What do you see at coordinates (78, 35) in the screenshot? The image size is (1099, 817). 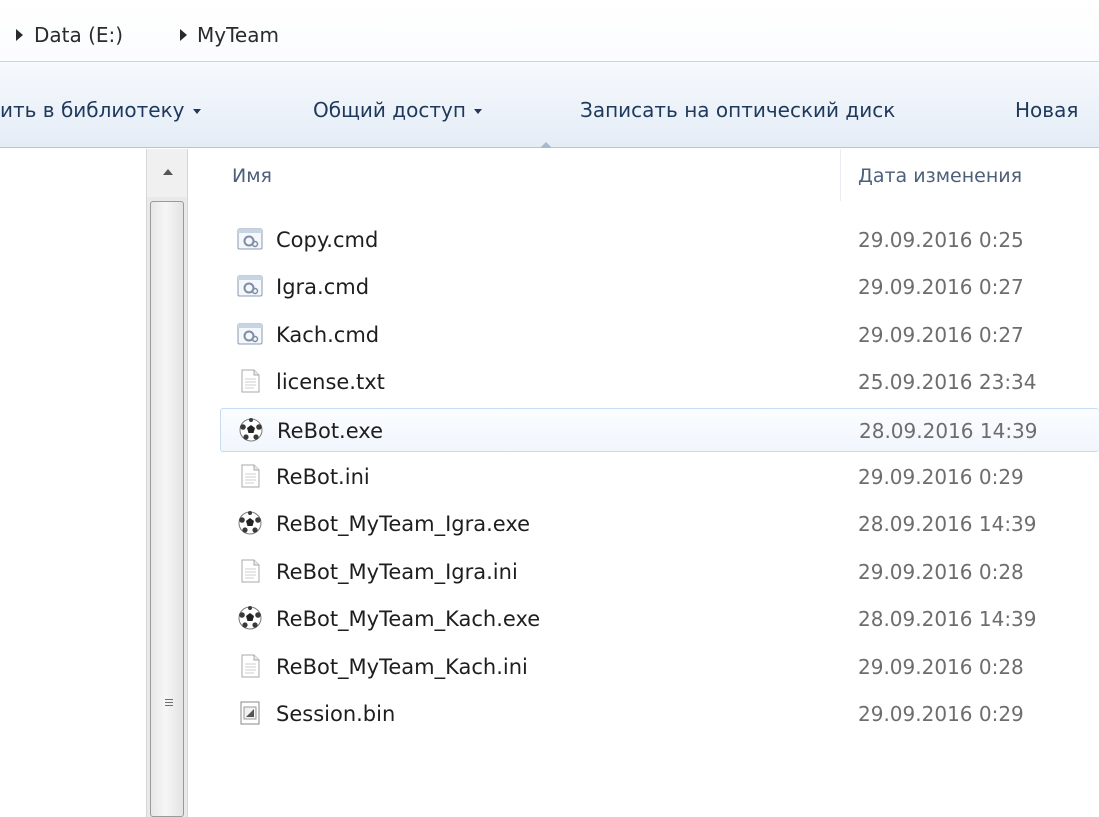 I see `breadcrumb-item-drive: Data (E:)` at bounding box center [78, 35].